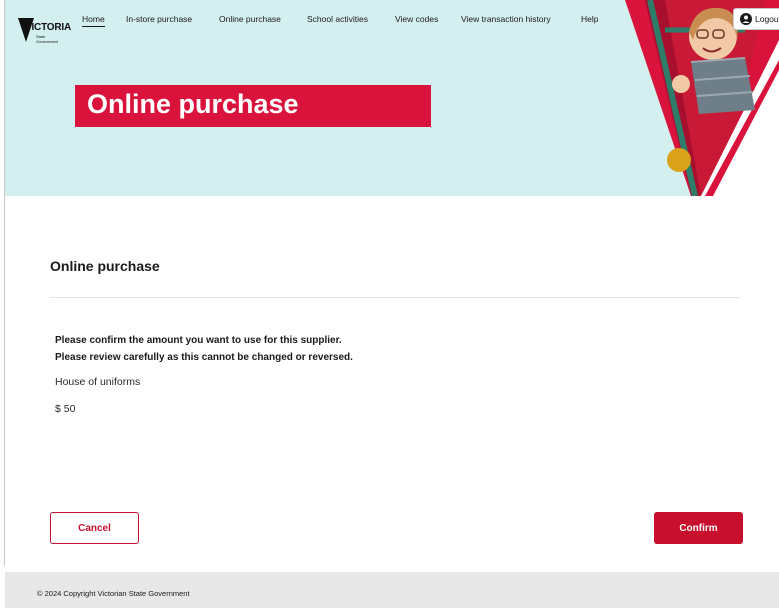 The width and height of the screenshot is (779, 608). Describe the element at coordinates (47, 39) in the screenshot. I see `logo-subtext: State Government` at that location.